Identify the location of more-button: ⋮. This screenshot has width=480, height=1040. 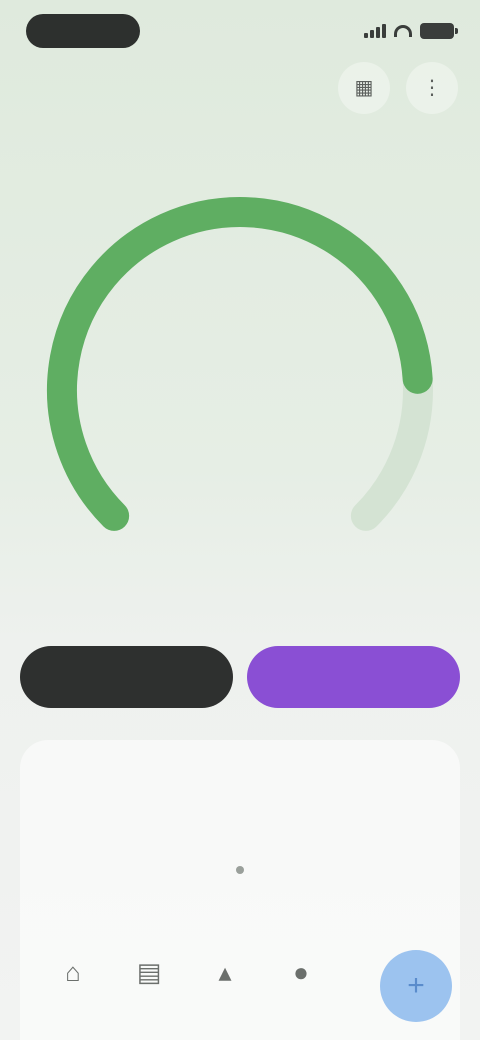
(432, 88).